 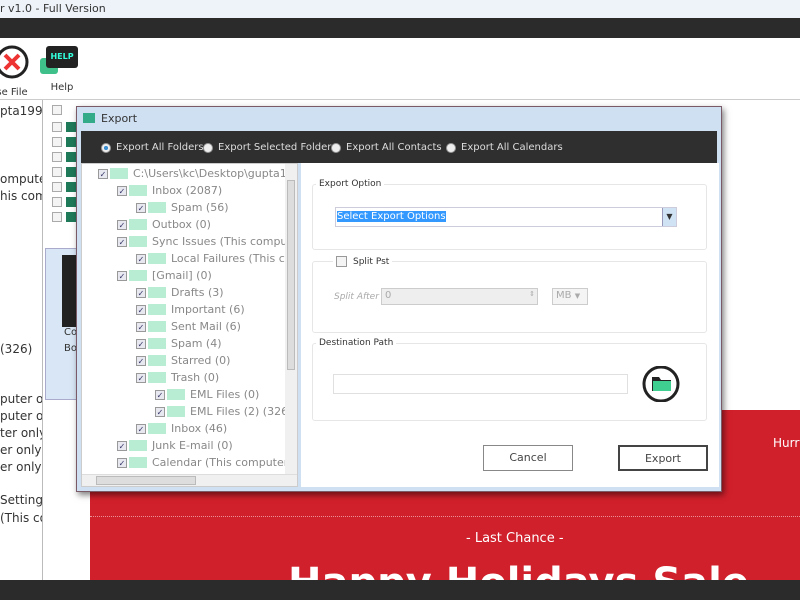 I want to click on tree-node: ✓ Outbox (0), so click(x=164, y=224).